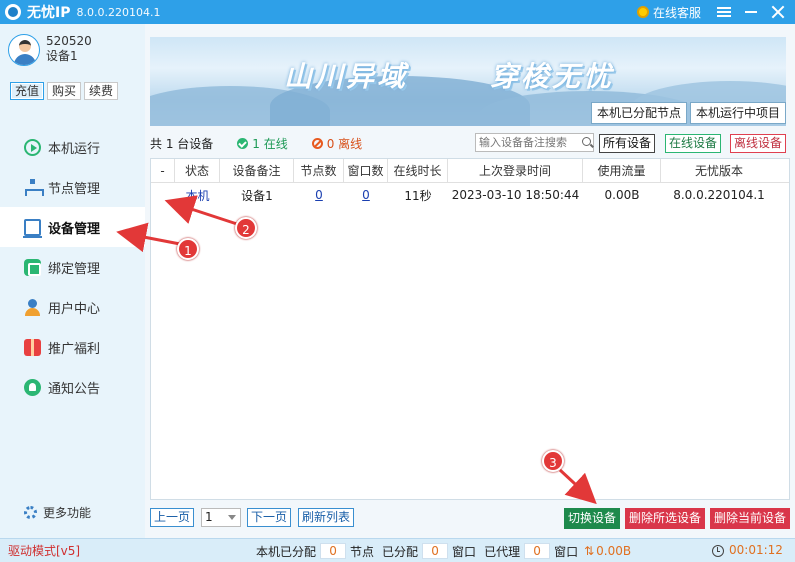  I want to click on sidebar-item-label: 本机运行, so click(74, 149).